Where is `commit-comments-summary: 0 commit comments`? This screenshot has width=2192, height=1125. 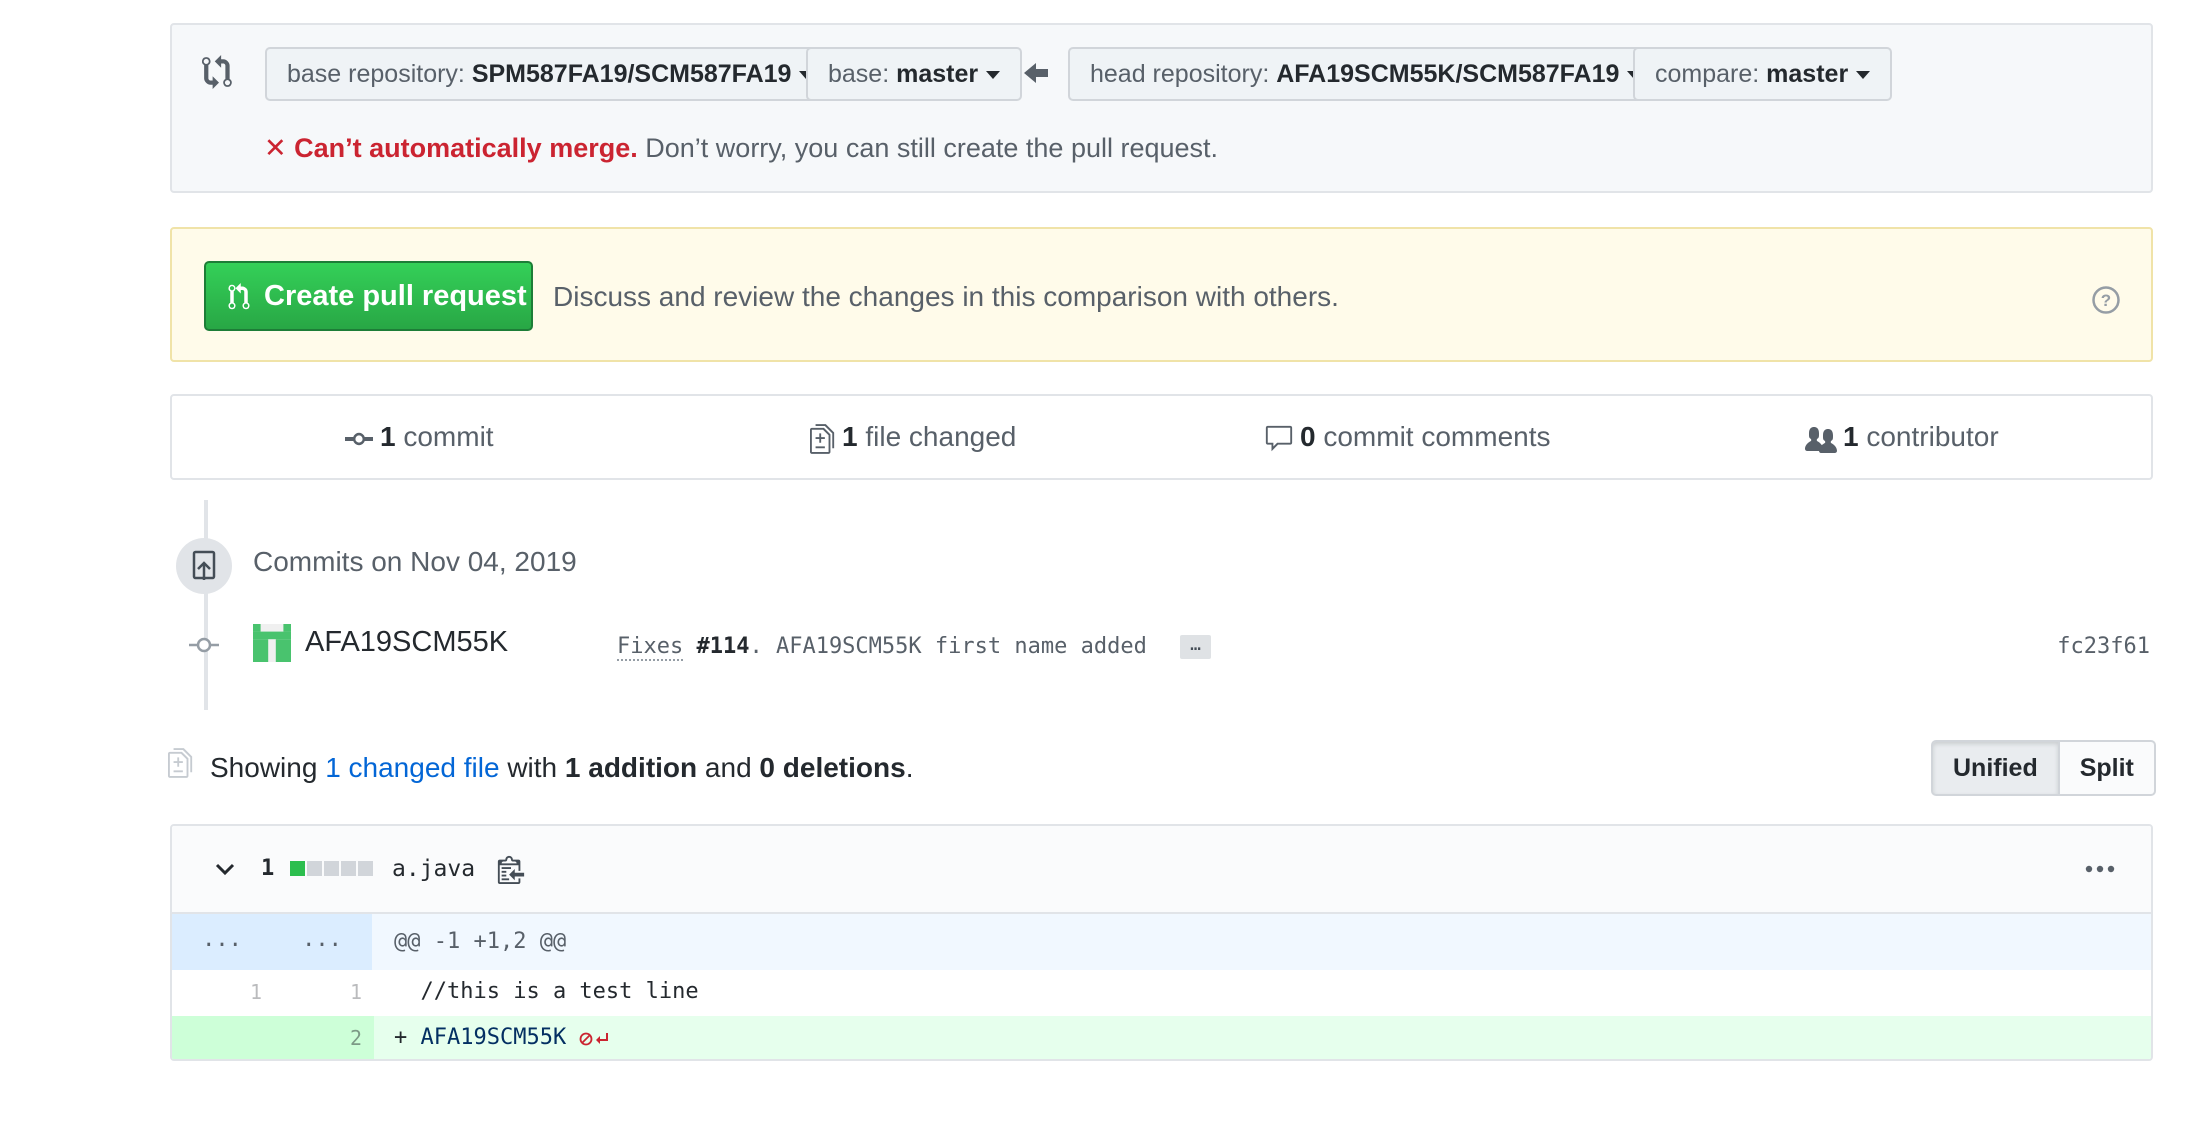
commit-comments-summary: 0 commit comments is located at coordinates (1407, 437).